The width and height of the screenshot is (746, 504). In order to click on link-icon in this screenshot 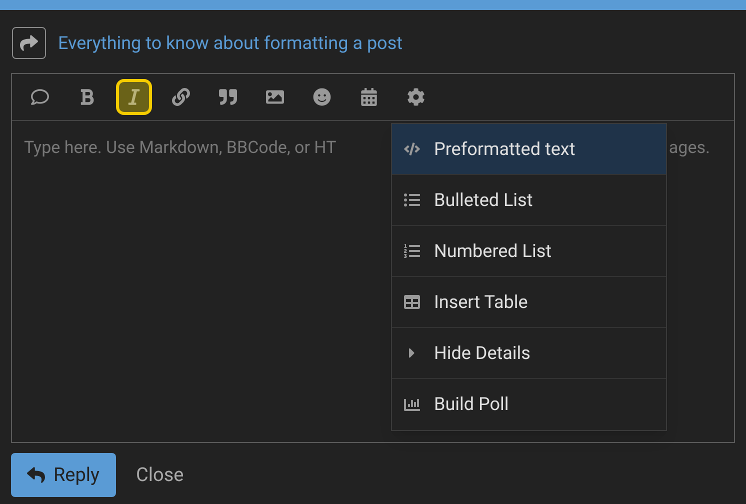, I will do `click(181, 97)`.